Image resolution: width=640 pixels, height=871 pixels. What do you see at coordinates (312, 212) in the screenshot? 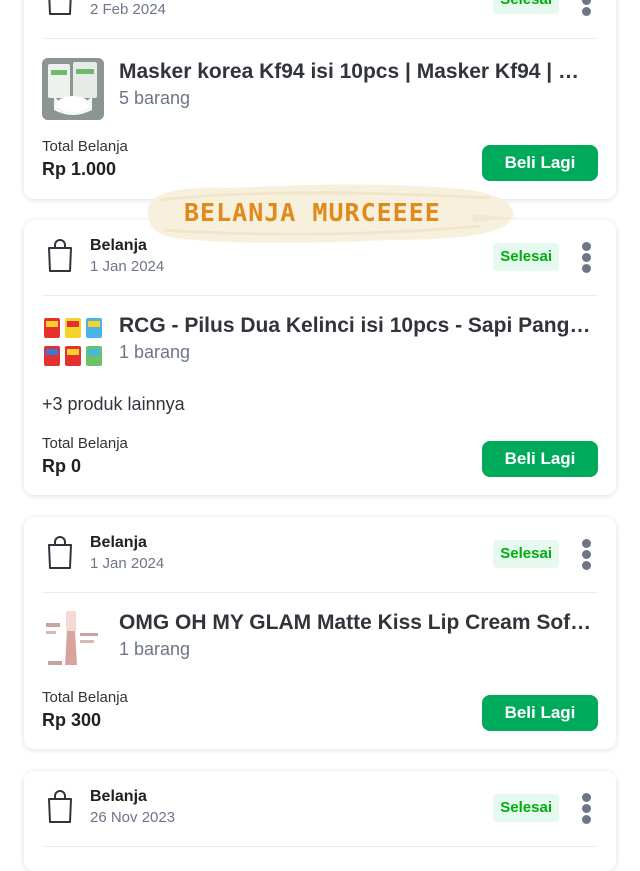
I see `overlay-text: BELANJA MURCEEEE` at bounding box center [312, 212].